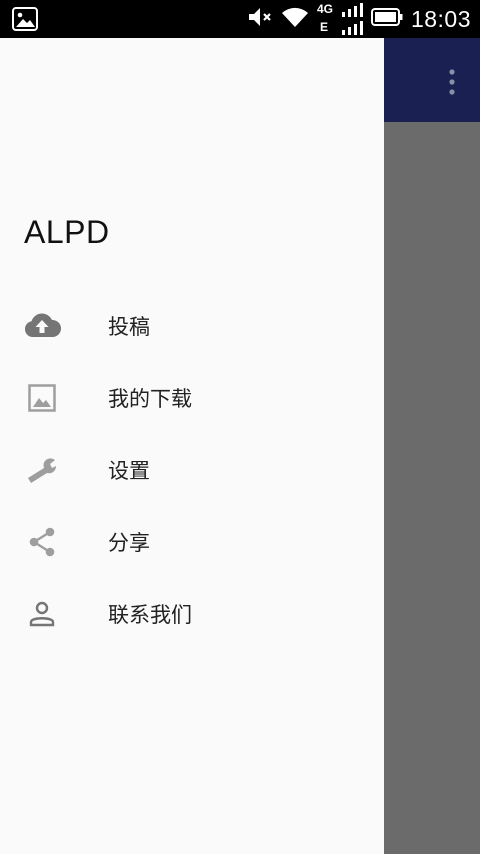  Describe the element at coordinates (341, 19) in the screenshot. I see `signal-icon: 4G E` at that location.